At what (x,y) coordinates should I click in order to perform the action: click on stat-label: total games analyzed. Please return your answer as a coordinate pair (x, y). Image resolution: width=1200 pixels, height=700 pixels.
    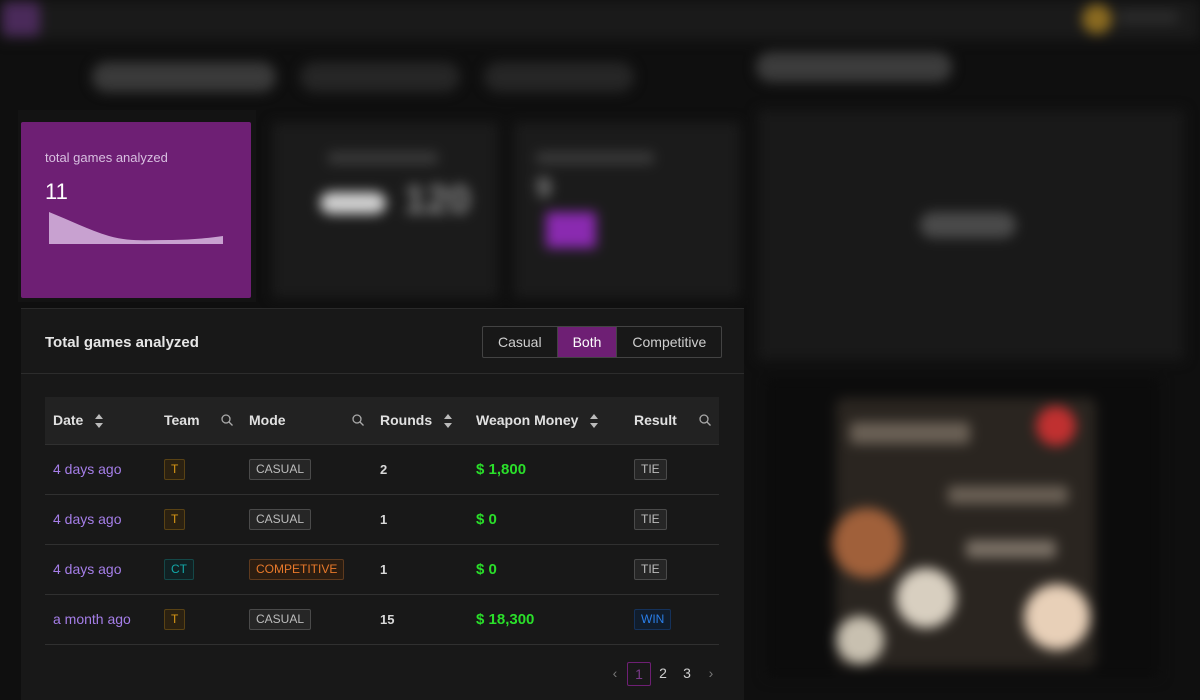
    Looking at the image, I should click on (106, 157).